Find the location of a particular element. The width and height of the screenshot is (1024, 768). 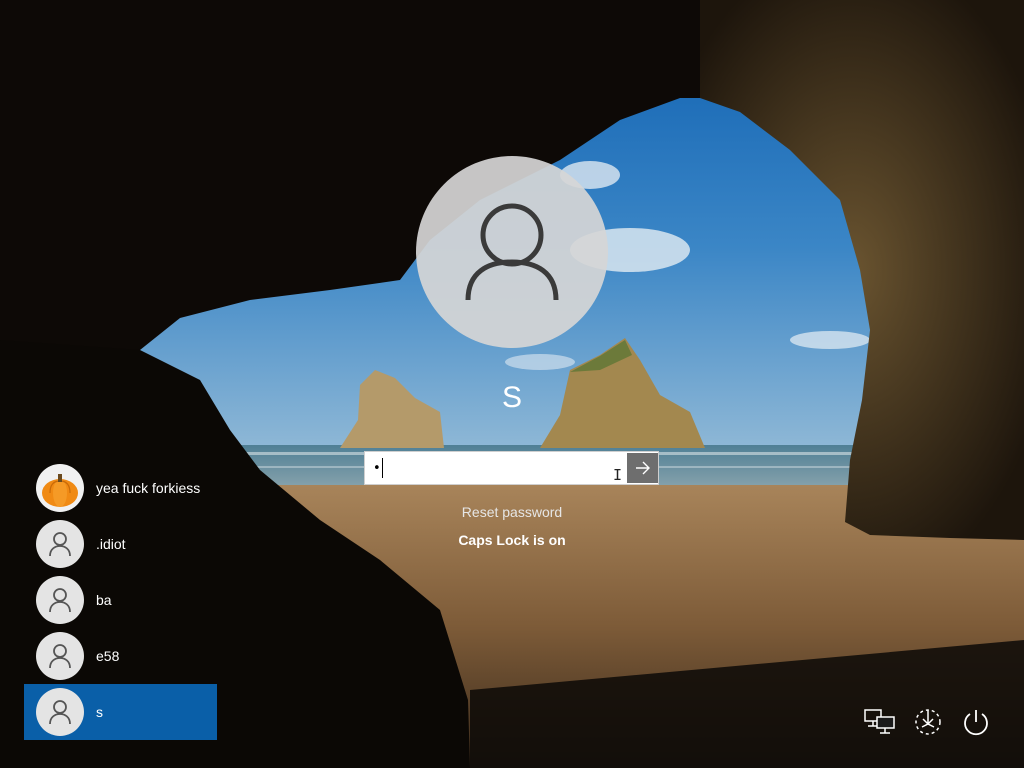

user-item-ba: ba is located at coordinates (120, 600).